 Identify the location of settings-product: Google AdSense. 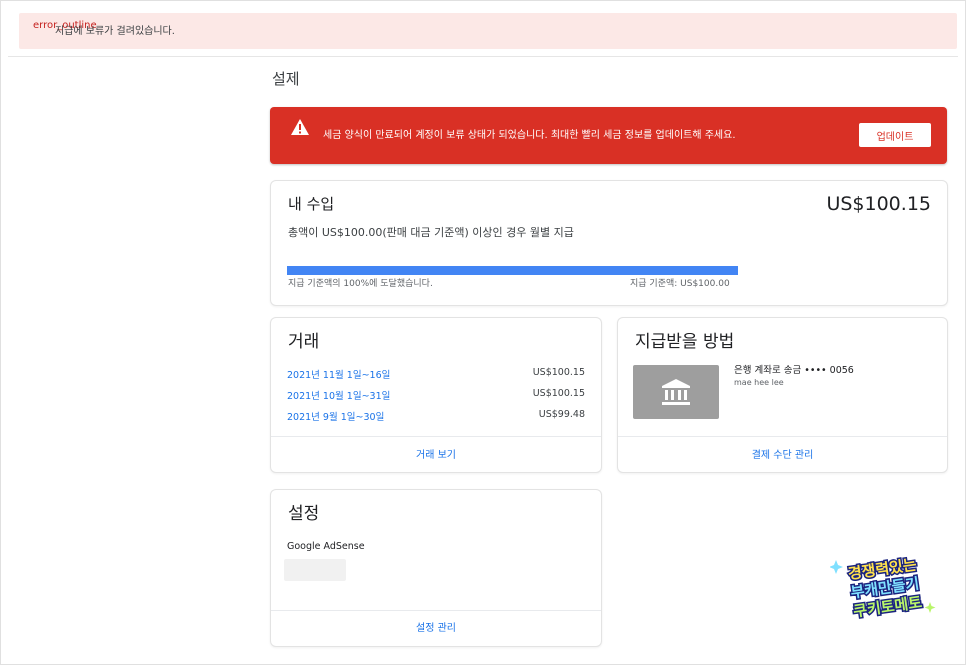
(326, 546).